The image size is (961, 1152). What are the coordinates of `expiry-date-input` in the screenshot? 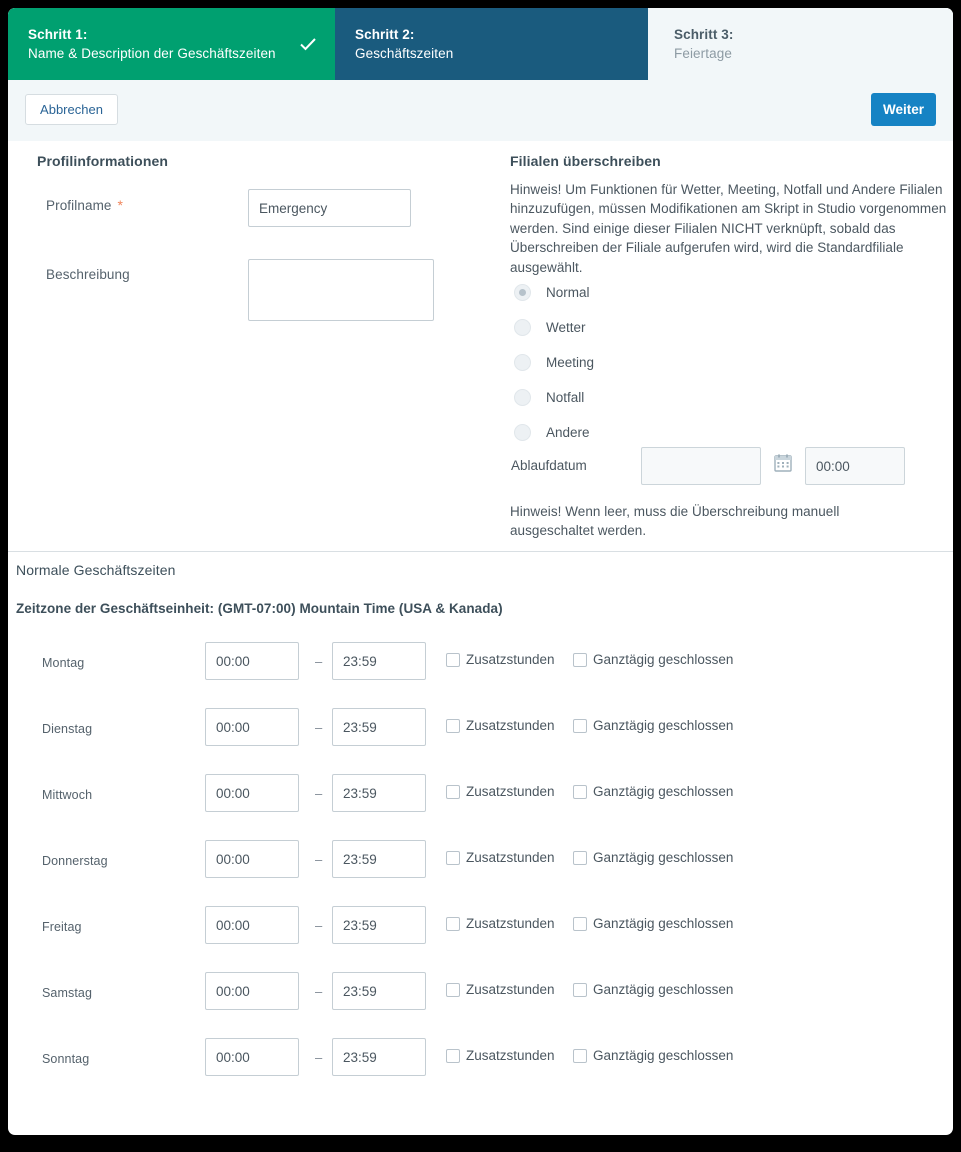 It's located at (701, 466).